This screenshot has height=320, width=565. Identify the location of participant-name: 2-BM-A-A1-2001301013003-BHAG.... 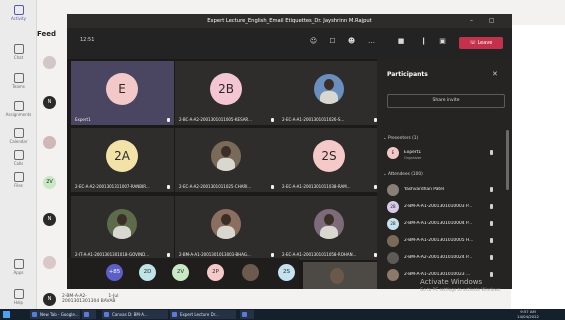
(215, 254).